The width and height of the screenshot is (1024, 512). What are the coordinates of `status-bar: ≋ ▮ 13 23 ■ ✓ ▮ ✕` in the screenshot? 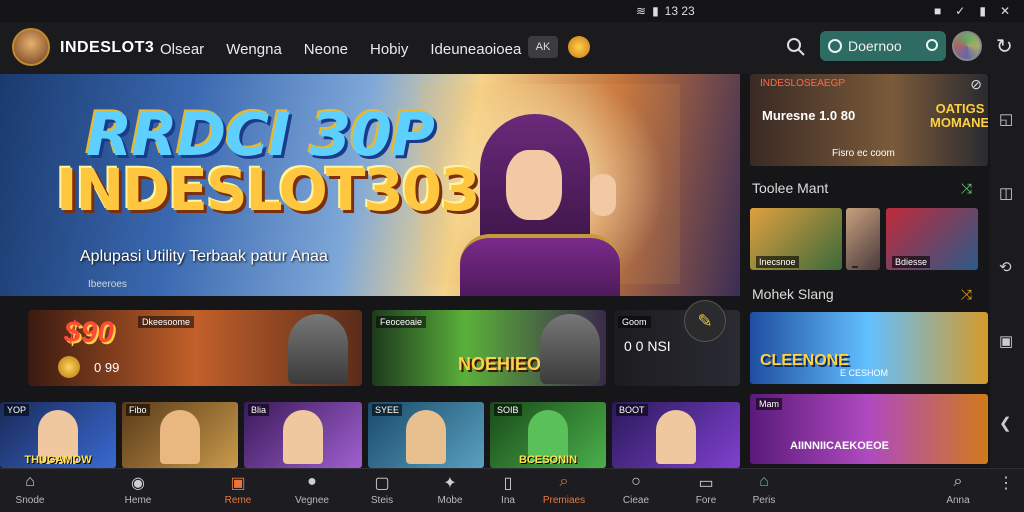 It's located at (512, 11).